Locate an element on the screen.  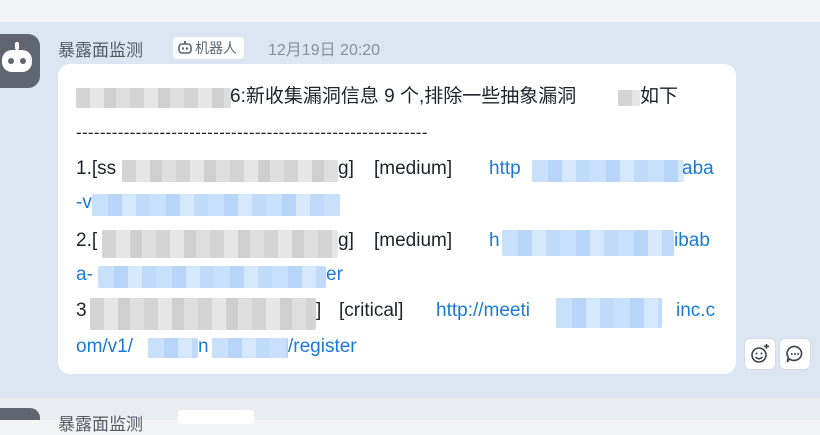
vuln-2-severity: [medium] is located at coordinates (413, 240).